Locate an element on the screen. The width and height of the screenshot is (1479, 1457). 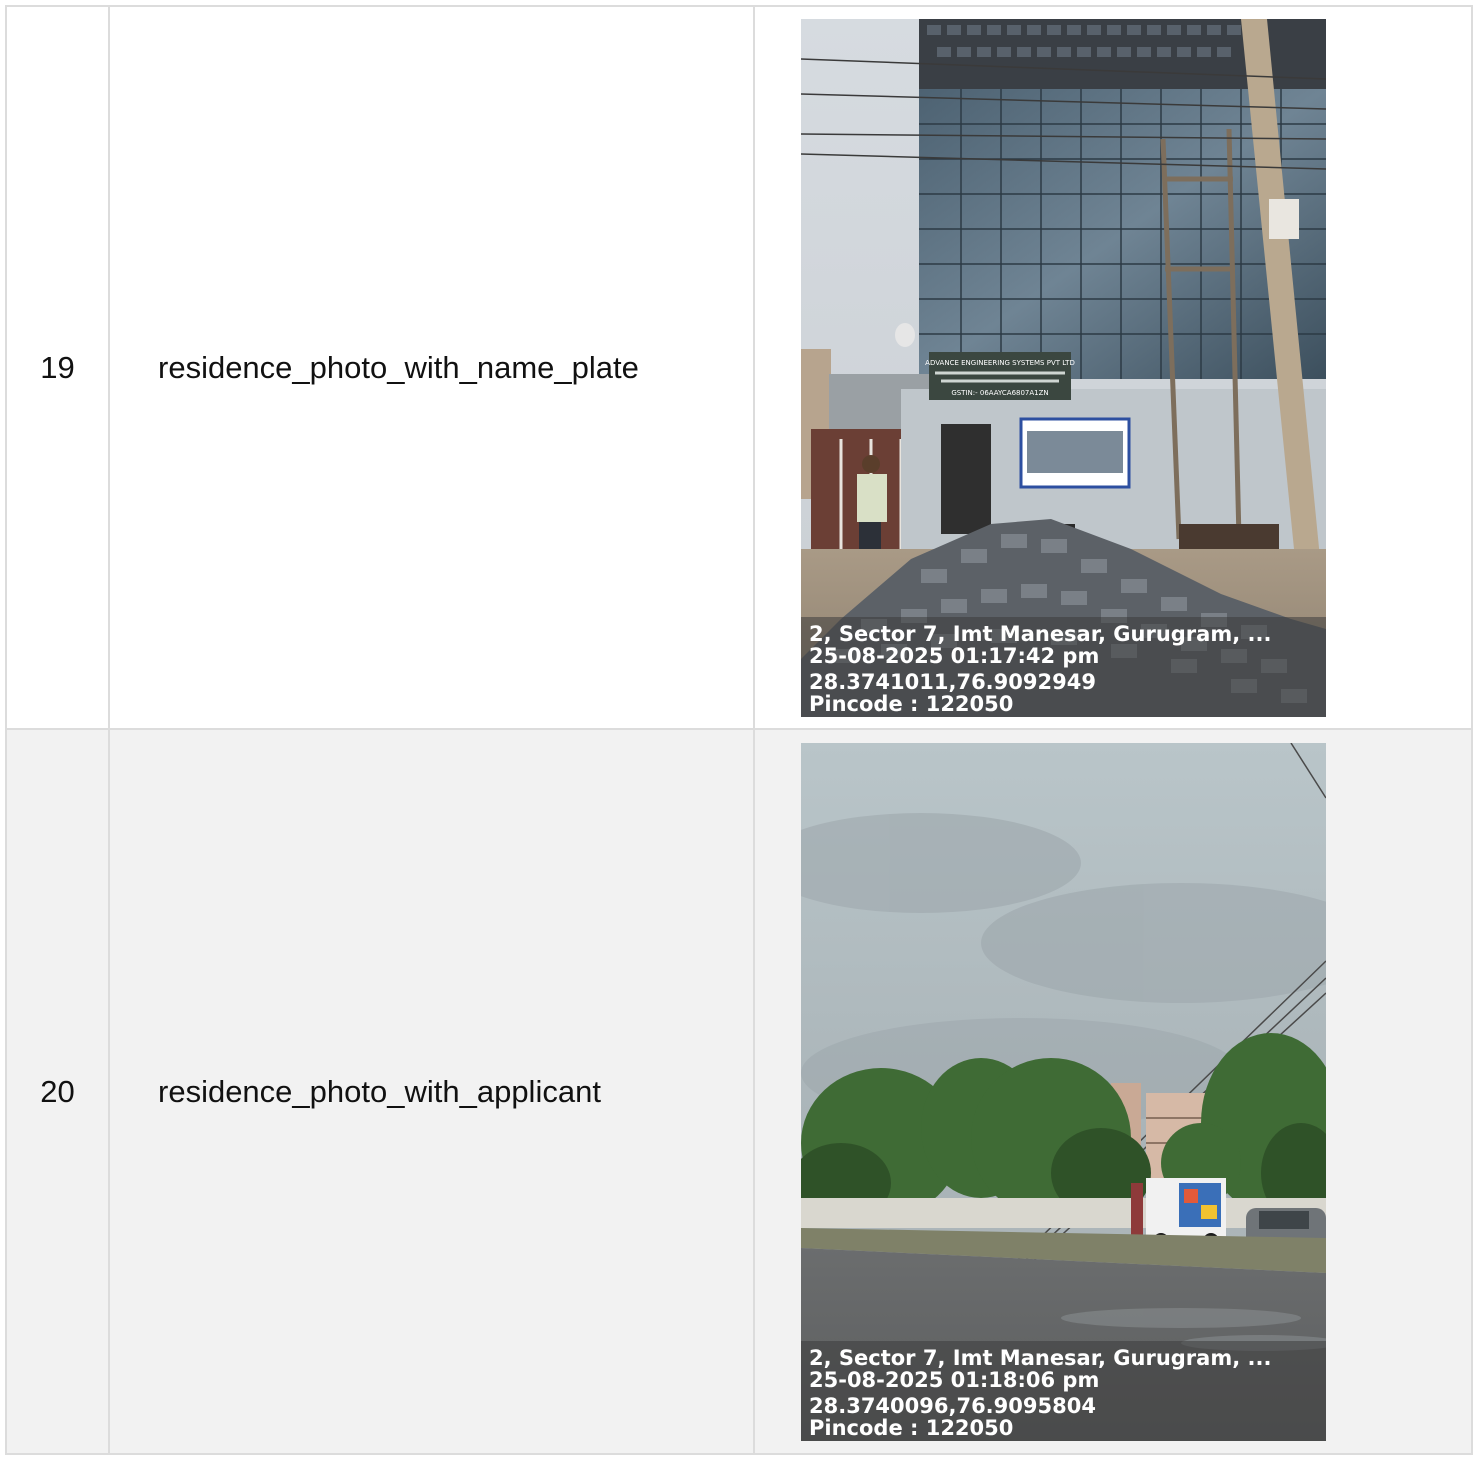
photo-datetime: 25-08-2025 01:18:06 pm is located at coordinates (954, 1379).